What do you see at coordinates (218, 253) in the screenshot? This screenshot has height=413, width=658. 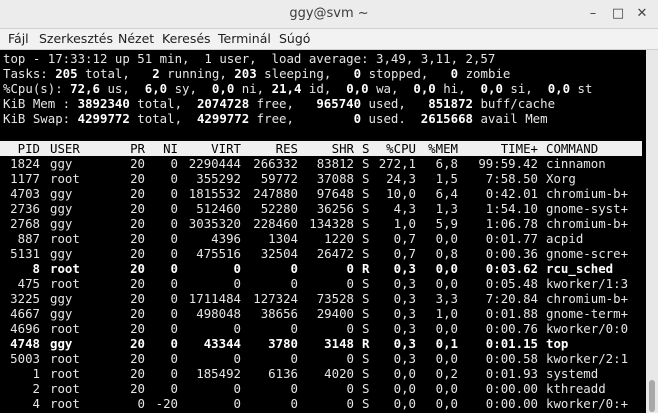 I see `process-cell-virt: 475516` at bounding box center [218, 253].